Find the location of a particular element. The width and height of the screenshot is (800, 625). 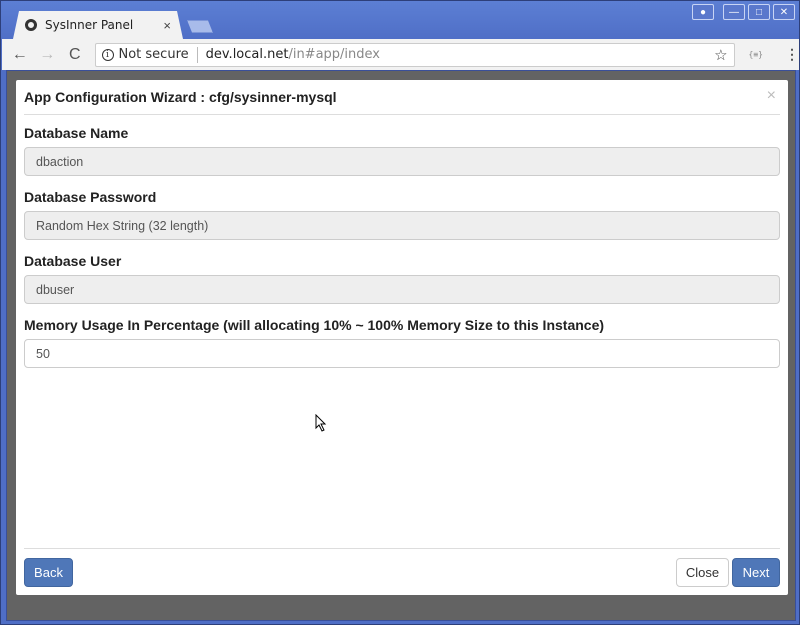

profile-icon: ● is located at coordinates (703, 12).